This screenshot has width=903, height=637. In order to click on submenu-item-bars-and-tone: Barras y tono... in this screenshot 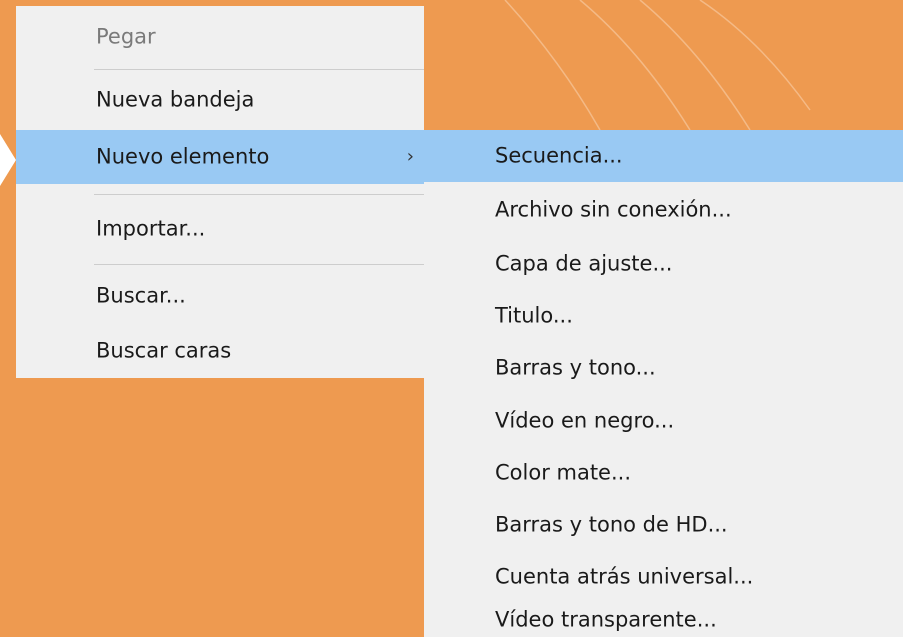, I will do `click(663, 368)`.